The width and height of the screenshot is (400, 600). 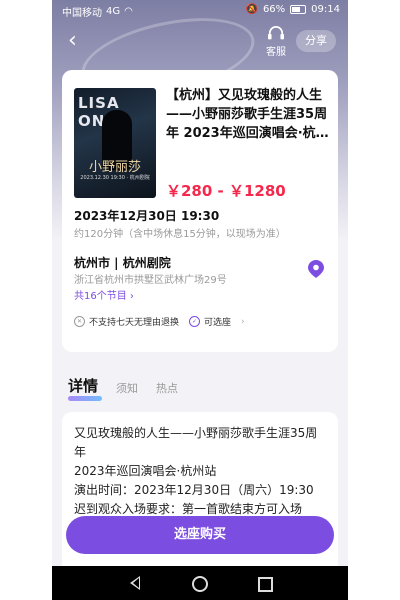 I want to click on nav-home-icon, so click(x=200, y=584).